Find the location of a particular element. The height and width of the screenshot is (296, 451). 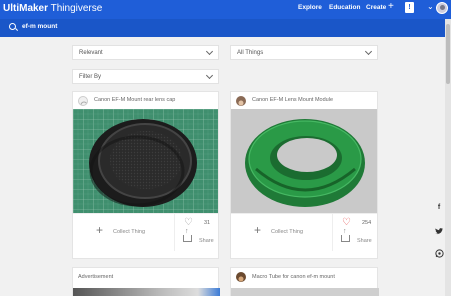

card-footer: + Collect Thing ♡ 254 Share is located at coordinates (304, 232).